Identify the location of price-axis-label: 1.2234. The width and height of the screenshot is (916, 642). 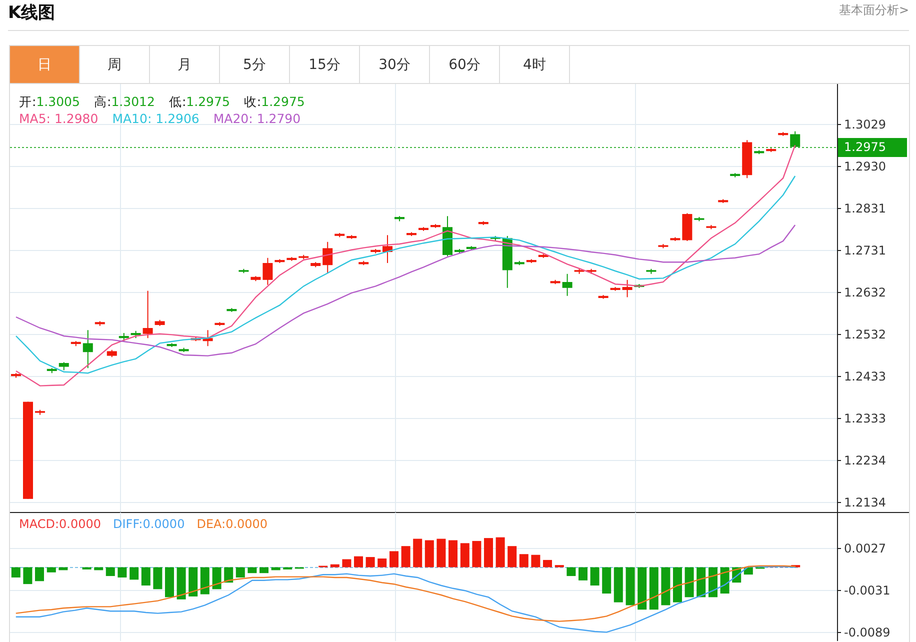
(865, 461).